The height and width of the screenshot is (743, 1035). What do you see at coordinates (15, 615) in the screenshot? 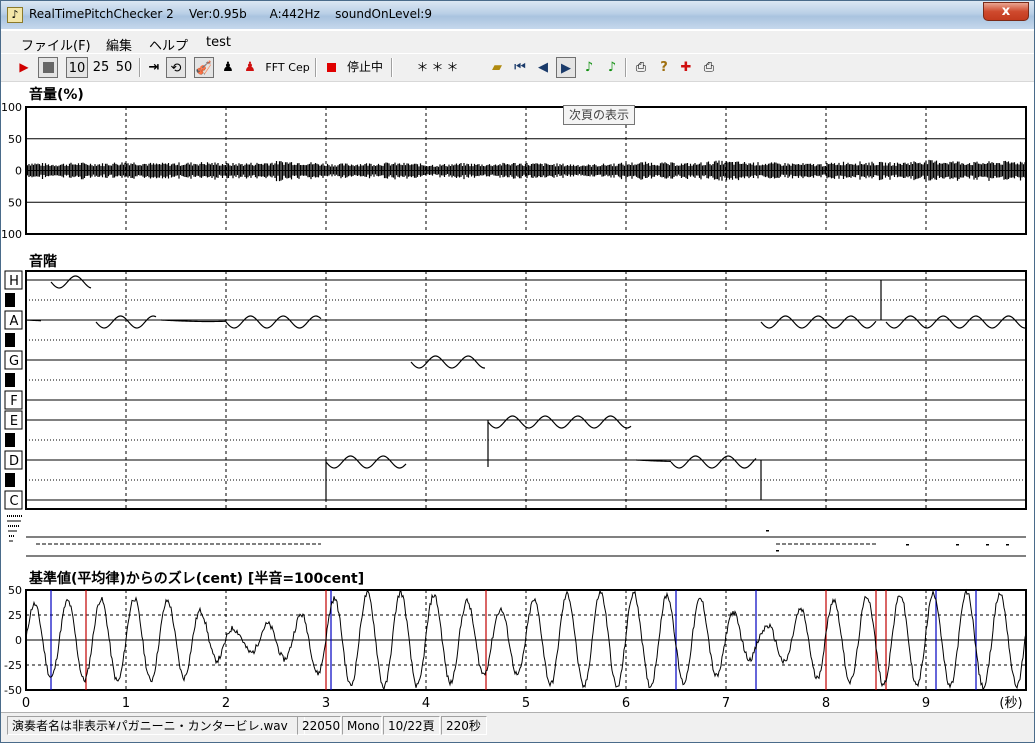
I see `deviation-tick-label: 25` at bounding box center [15, 615].